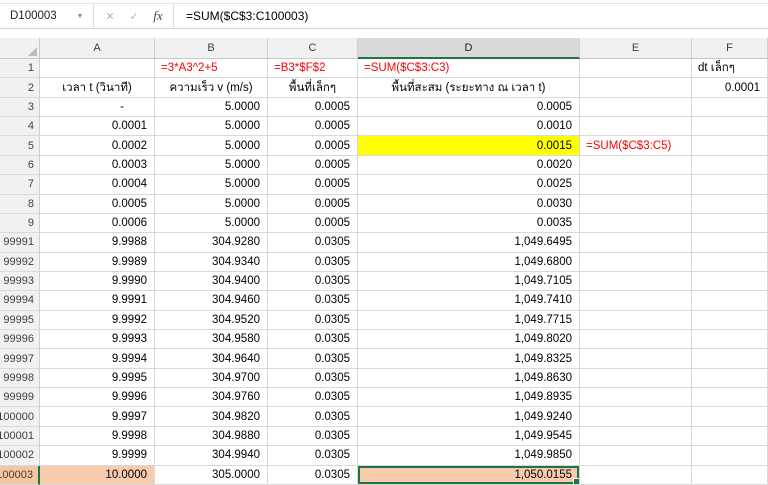 Image resolution: width=768 pixels, height=485 pixels. What do you see at coordinates (20, 107) in the screenshot?
I see `row-header-3: 3` at bounding box center [20, 107].